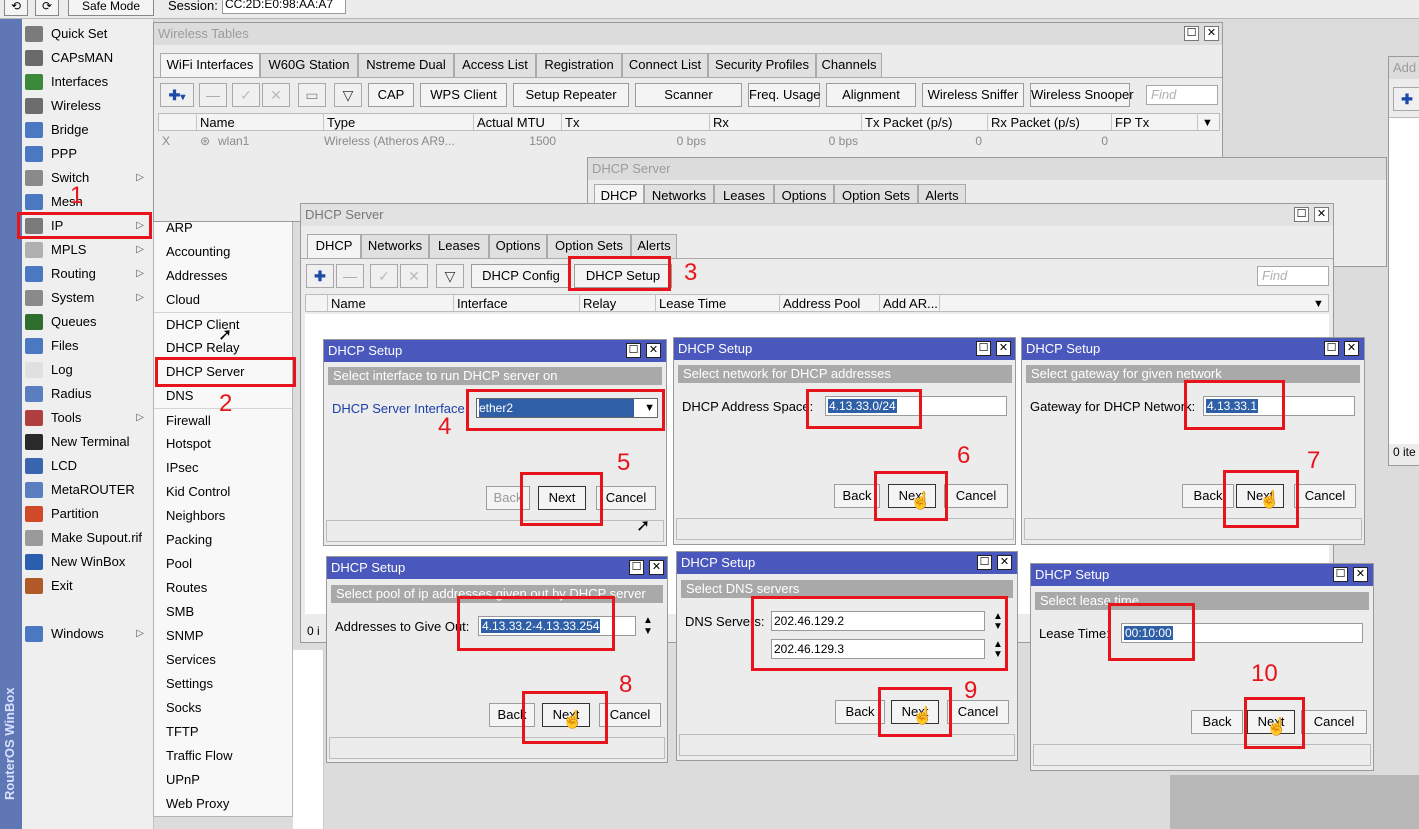 The width and height of the screenshot is (1419, 829). What do you see at coordinates (223, 252) in the screenshot?
I see `submenu-item-accounting: Accounting` at bounding box center [223, 252].